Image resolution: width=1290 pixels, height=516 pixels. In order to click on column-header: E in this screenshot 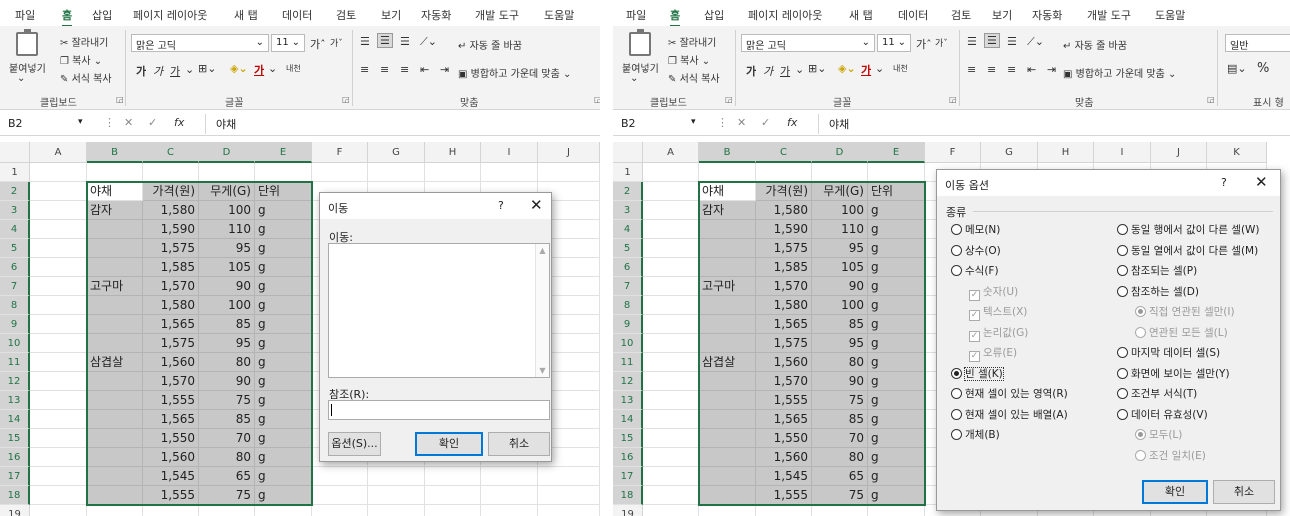, I will do `click(283, 152)`.